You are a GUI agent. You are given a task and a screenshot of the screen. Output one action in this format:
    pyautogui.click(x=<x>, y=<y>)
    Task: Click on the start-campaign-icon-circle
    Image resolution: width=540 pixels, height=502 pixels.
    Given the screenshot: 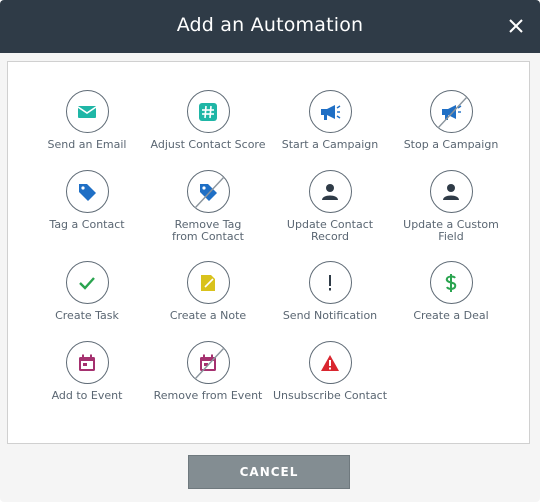 What is the action you would take?
    pyautogui.click(x=330, y=111)
    